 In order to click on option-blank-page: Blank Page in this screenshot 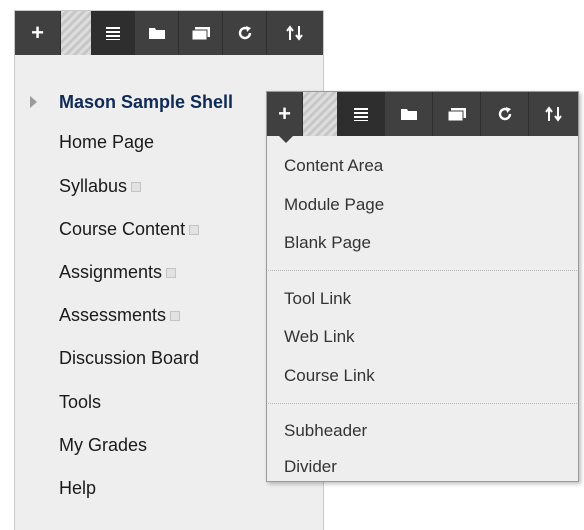, I will do `click(327, 243)`.